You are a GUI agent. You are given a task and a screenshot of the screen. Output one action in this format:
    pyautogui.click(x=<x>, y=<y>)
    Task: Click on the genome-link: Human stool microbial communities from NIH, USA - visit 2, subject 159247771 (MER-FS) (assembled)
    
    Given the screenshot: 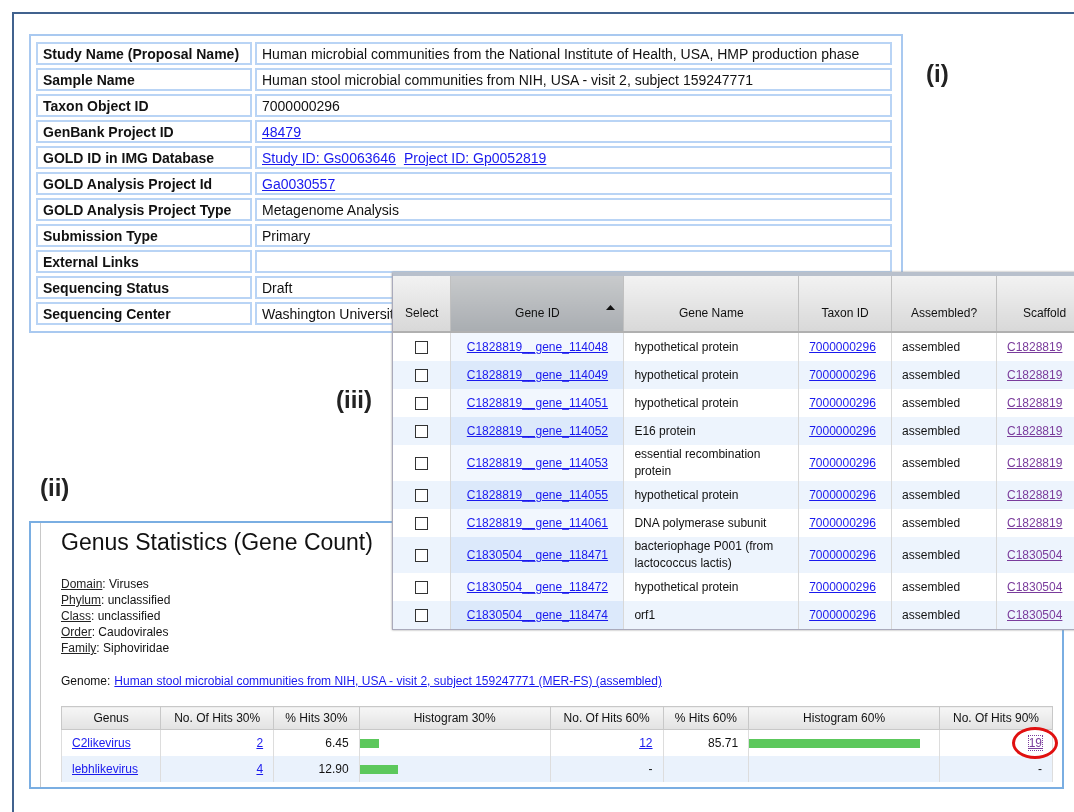 What is the action you would take?
    pyautogui.click(x=388, y=681)
    